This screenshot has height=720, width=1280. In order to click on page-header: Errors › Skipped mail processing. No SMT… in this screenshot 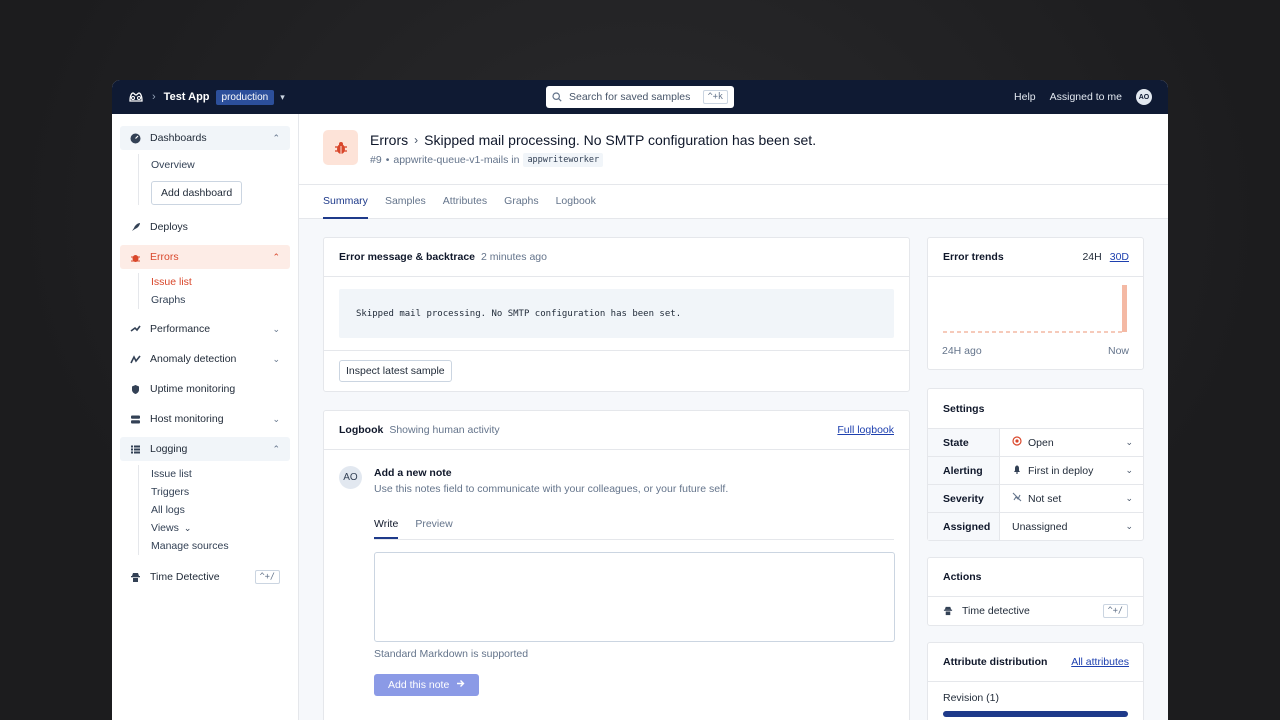, I will do `click(733, 149)`.